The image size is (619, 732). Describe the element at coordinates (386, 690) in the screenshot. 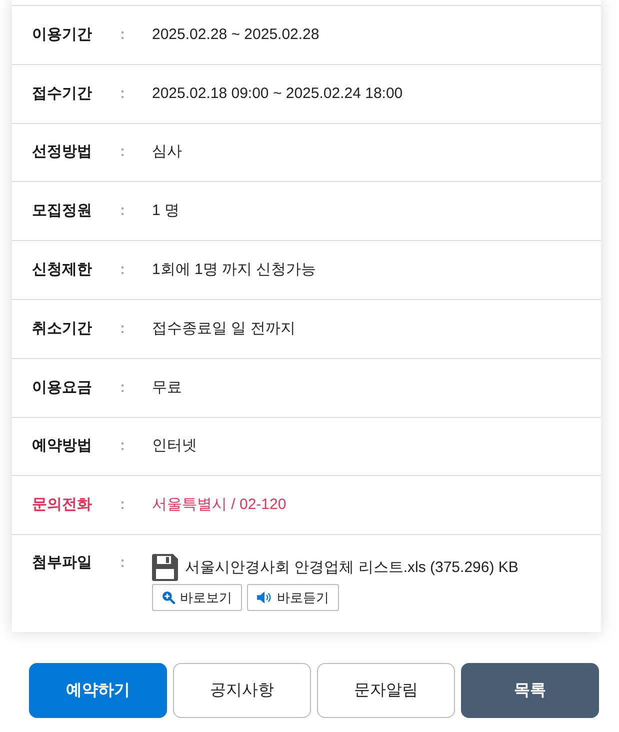

I see `action-button: 문자알림` at that location.